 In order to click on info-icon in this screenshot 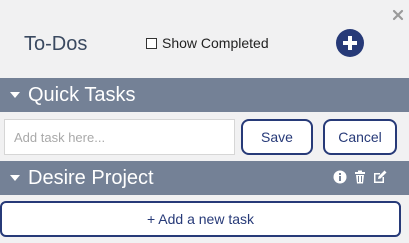, I will do `click(340, 177)`.